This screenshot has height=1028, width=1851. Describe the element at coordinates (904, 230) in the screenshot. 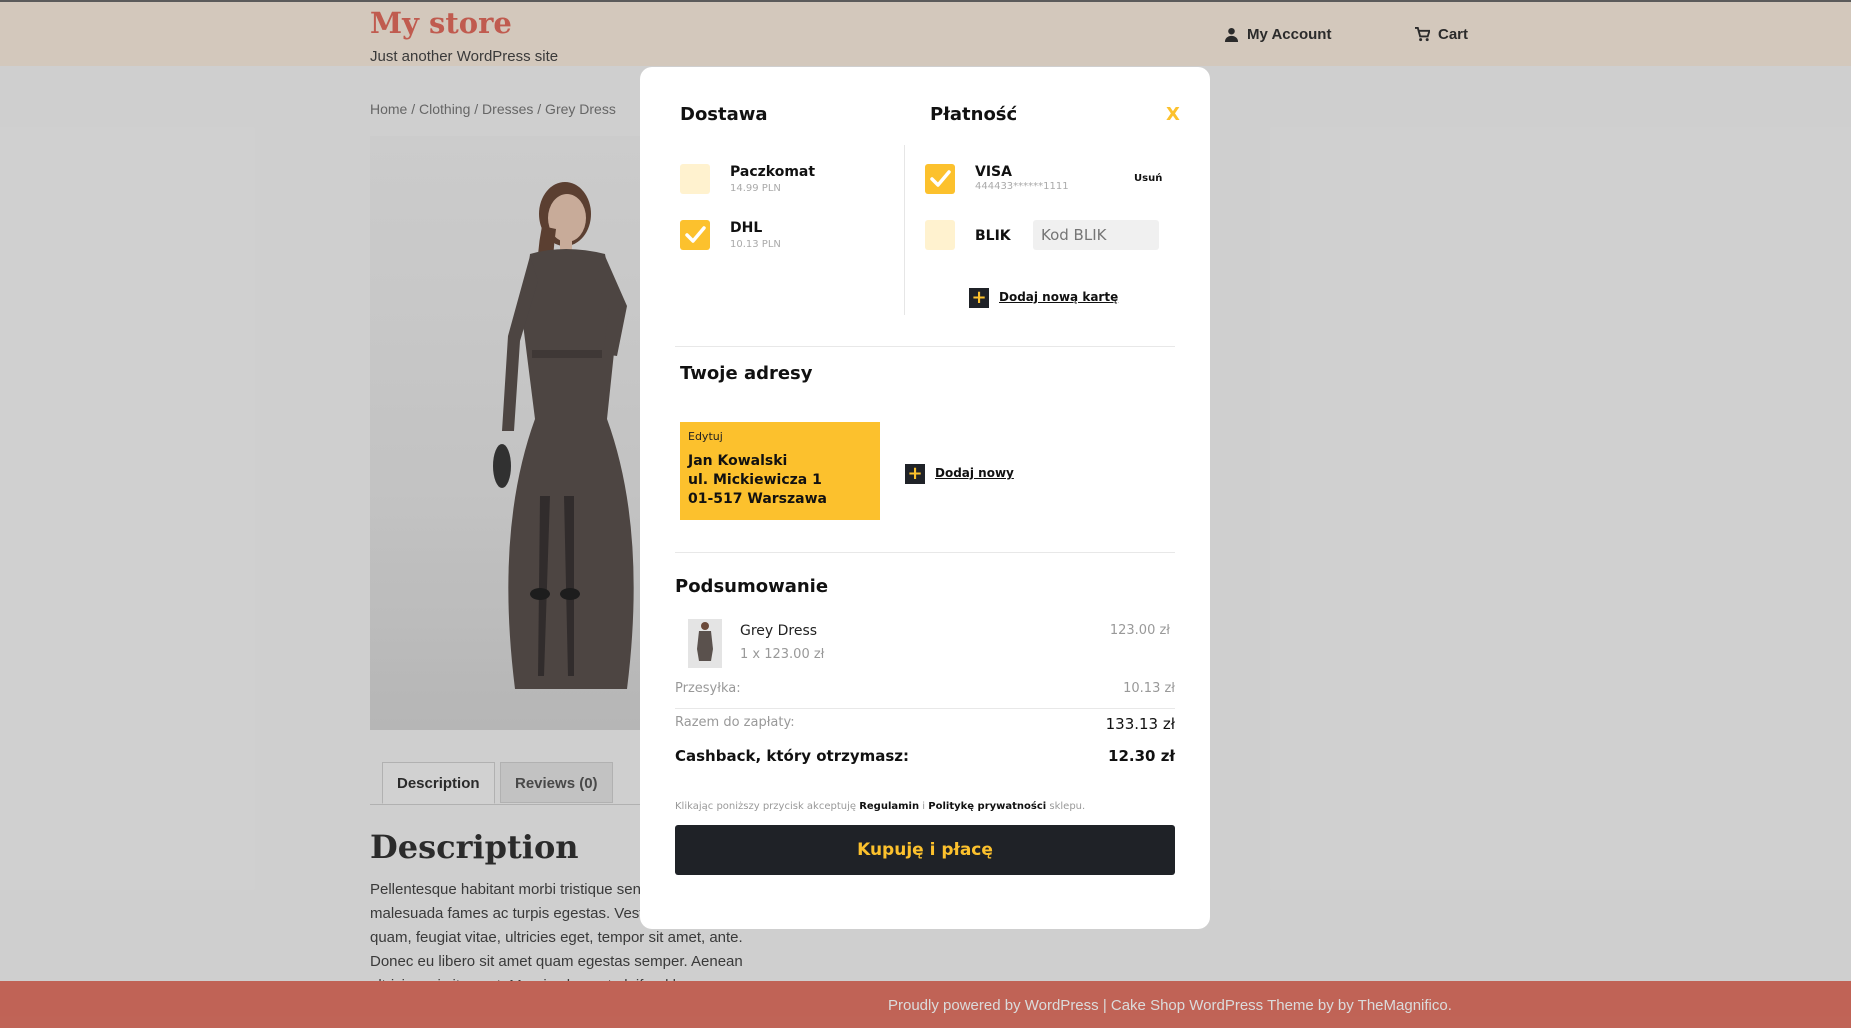

I see `column-divider` at that location.